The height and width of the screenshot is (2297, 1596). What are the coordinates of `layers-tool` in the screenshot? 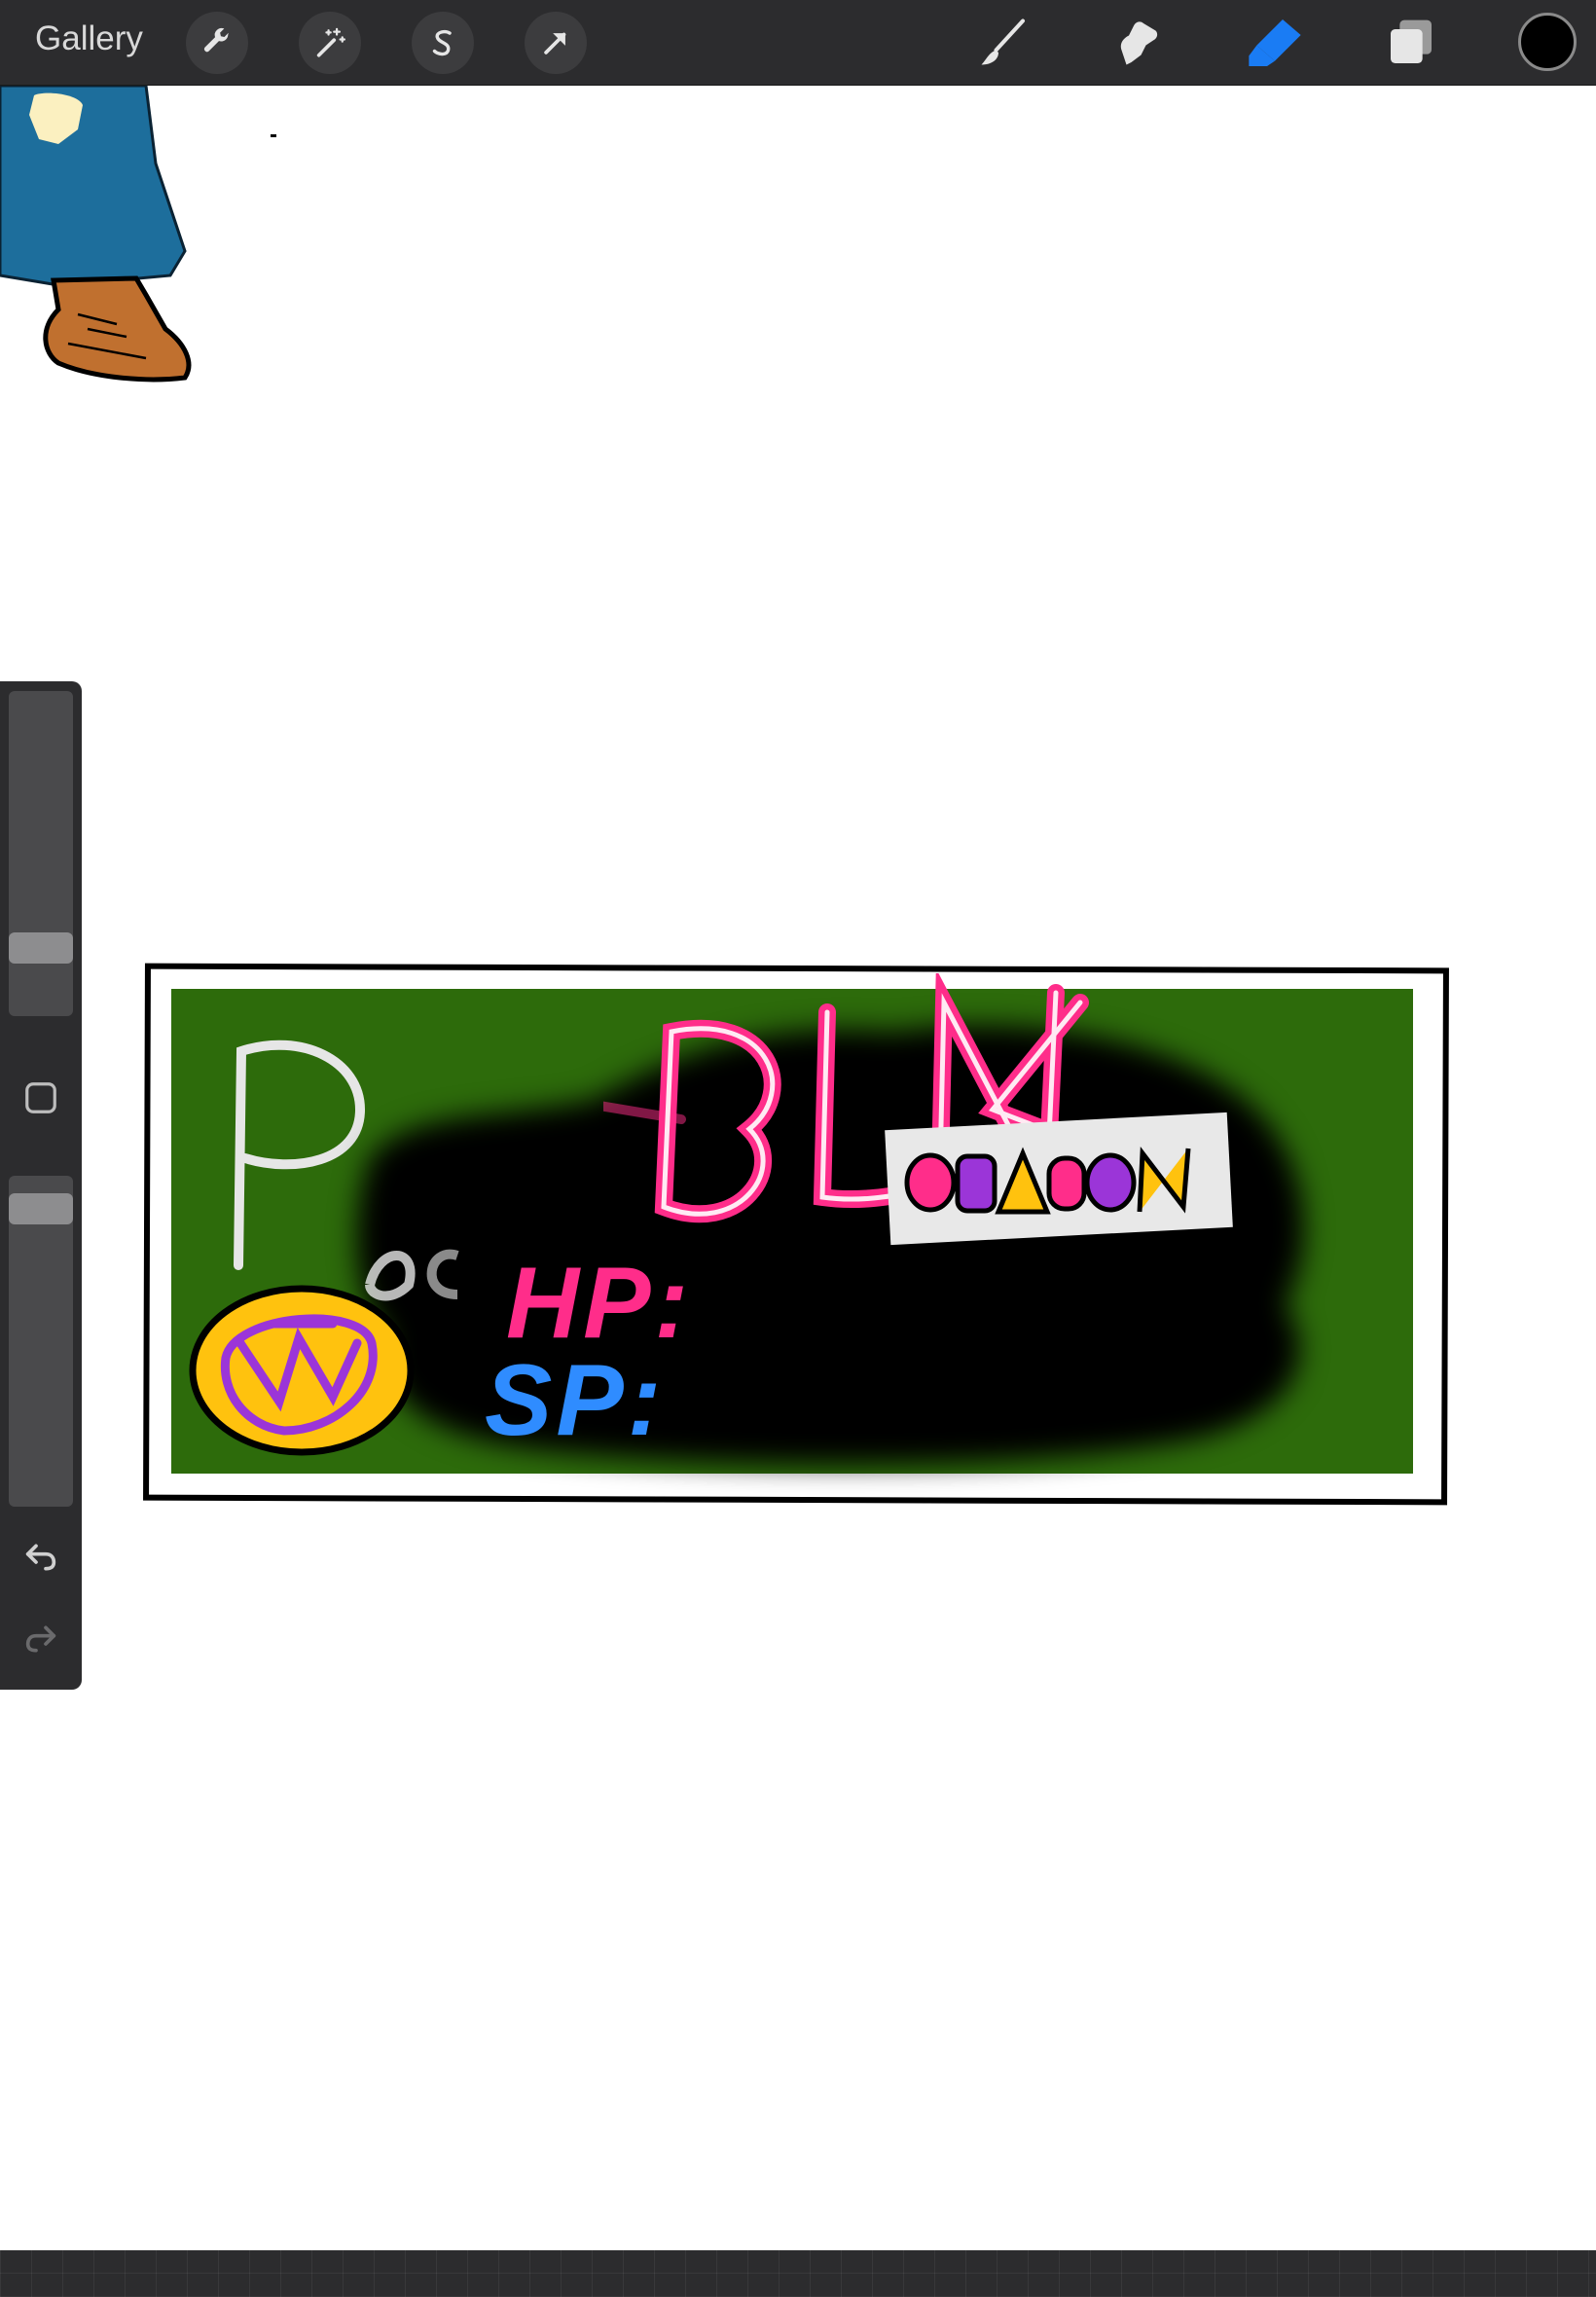 It's located at (1411, 43).